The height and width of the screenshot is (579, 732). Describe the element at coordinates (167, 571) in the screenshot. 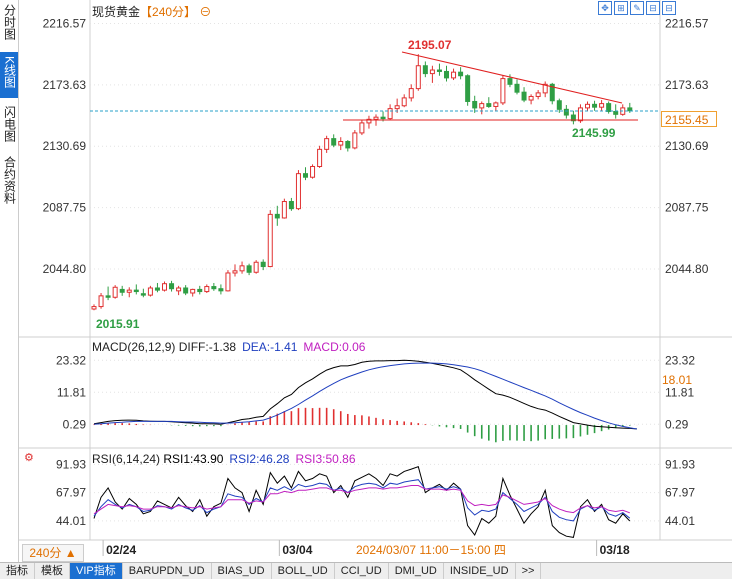

I see `tab-barupdn: BARUPDN_UD` at that location.